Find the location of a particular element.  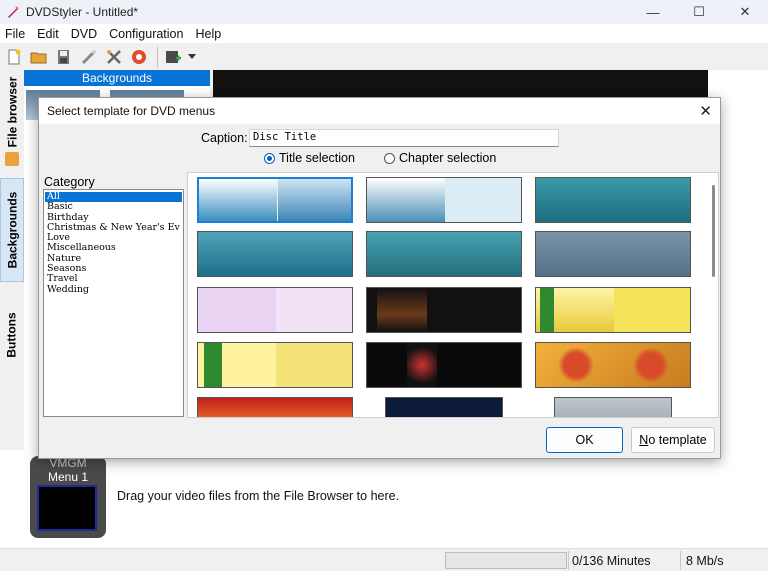

tab-backgrounds: Backgrounds is located at coordinates (12, 230).